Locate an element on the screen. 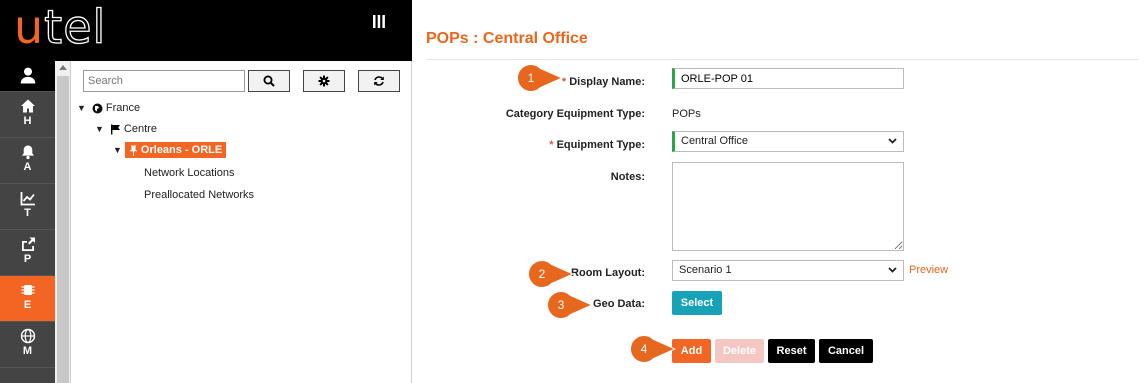  step-number: 2 is located at coordinates (542, 274).